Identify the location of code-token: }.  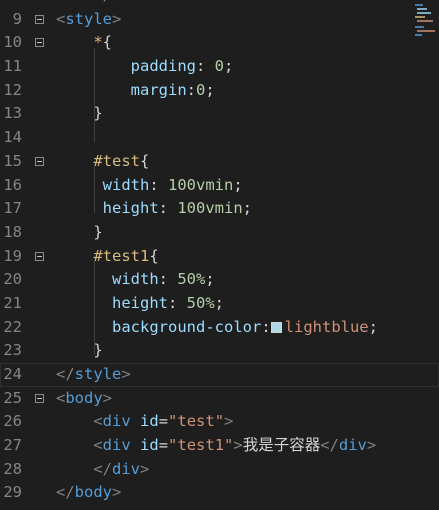
(98, 350).